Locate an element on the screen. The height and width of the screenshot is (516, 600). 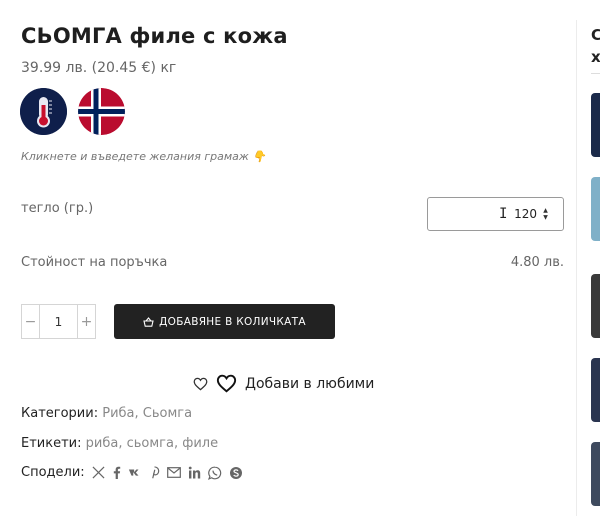
heart-outline-icon is located at coordinates (200, 384).